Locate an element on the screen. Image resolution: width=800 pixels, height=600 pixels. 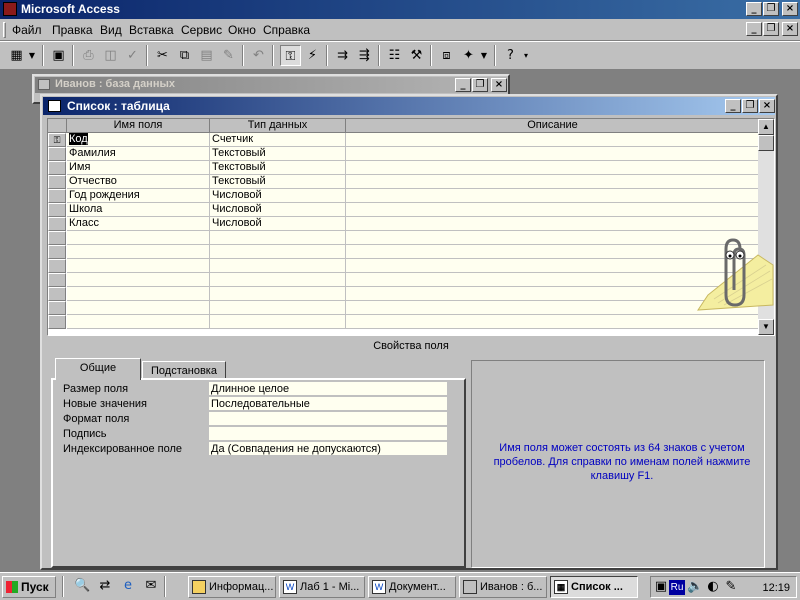
column-header-field-name: Имя поля is located at coordinates (138, 126).